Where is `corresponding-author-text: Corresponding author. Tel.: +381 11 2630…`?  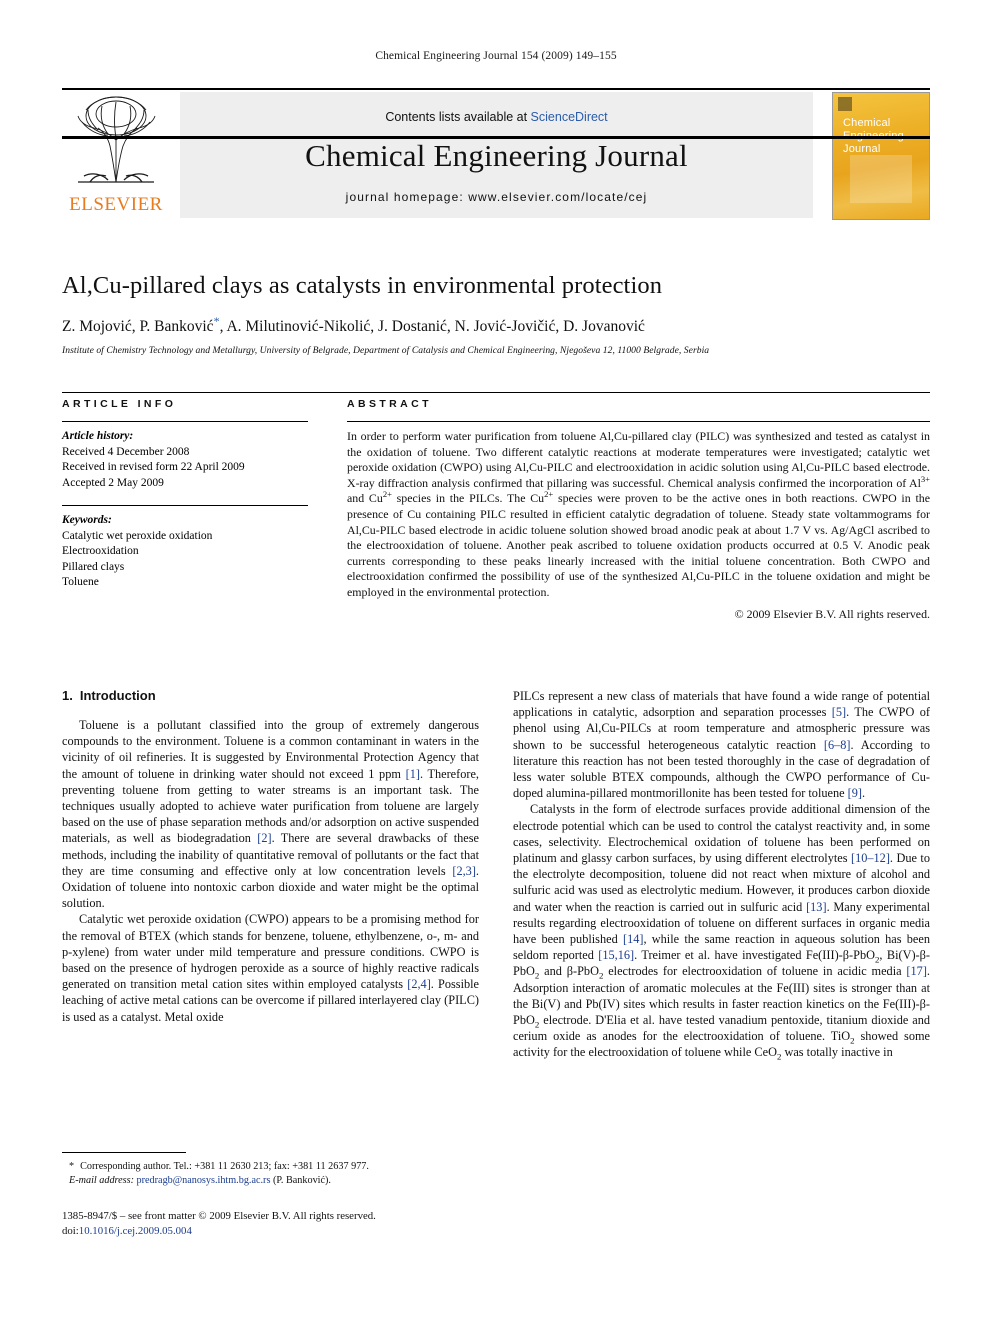
corresponding-author-text: Corresponding author. Tel.: +381 11 2630… is located at coordinates (224, 1166).